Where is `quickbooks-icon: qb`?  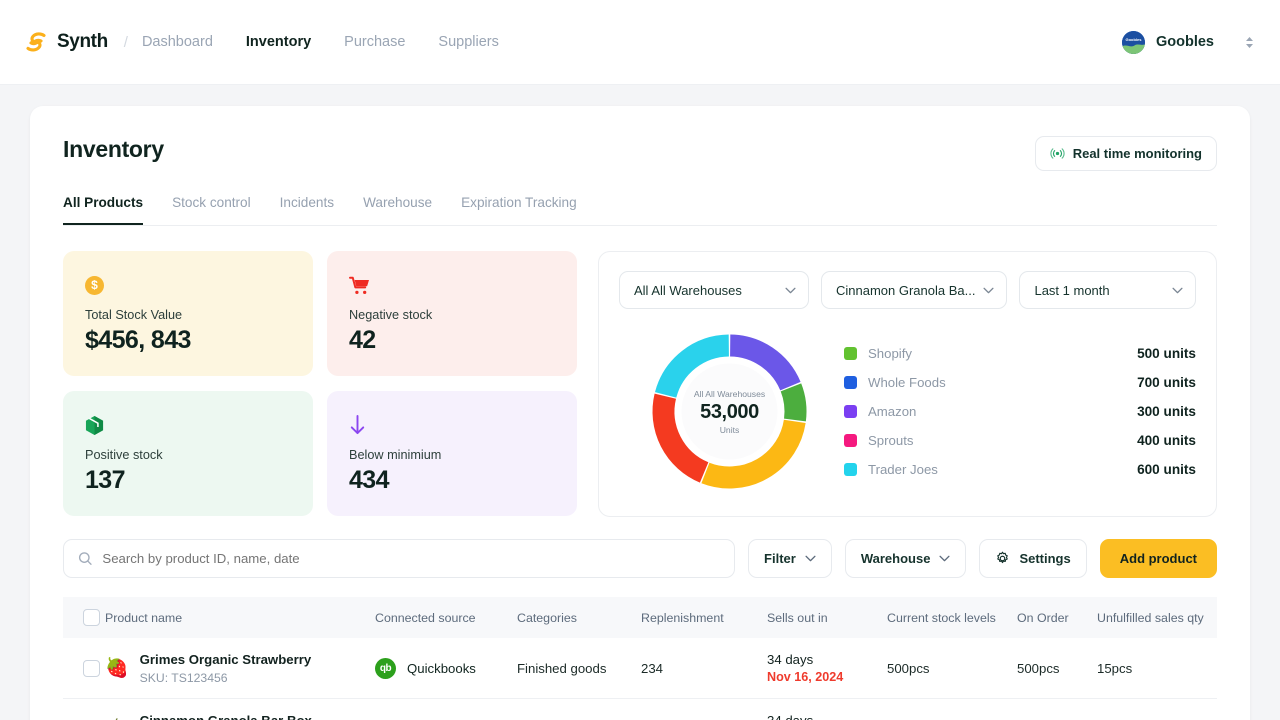 quickbooks-icon: qb is located at coordinates (385, 668).